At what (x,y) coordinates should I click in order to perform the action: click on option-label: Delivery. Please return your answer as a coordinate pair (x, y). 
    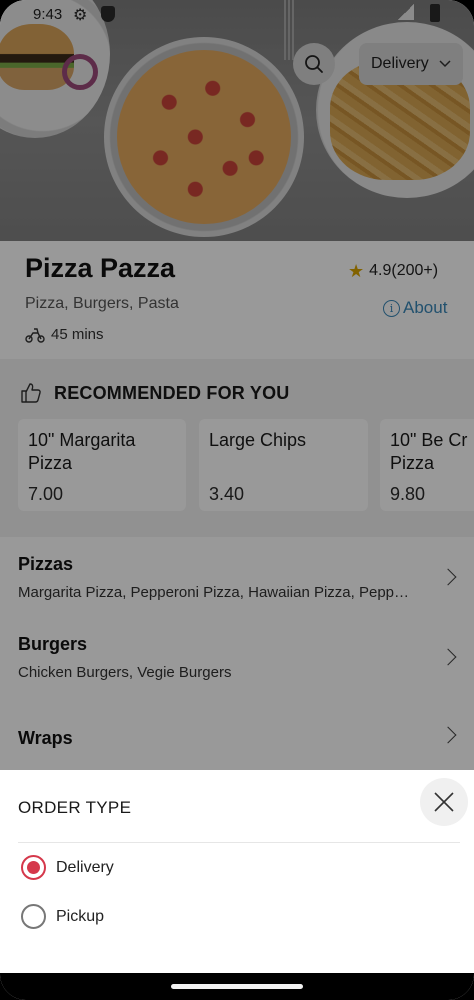
    Looking at the image, I should click on (85, 867).